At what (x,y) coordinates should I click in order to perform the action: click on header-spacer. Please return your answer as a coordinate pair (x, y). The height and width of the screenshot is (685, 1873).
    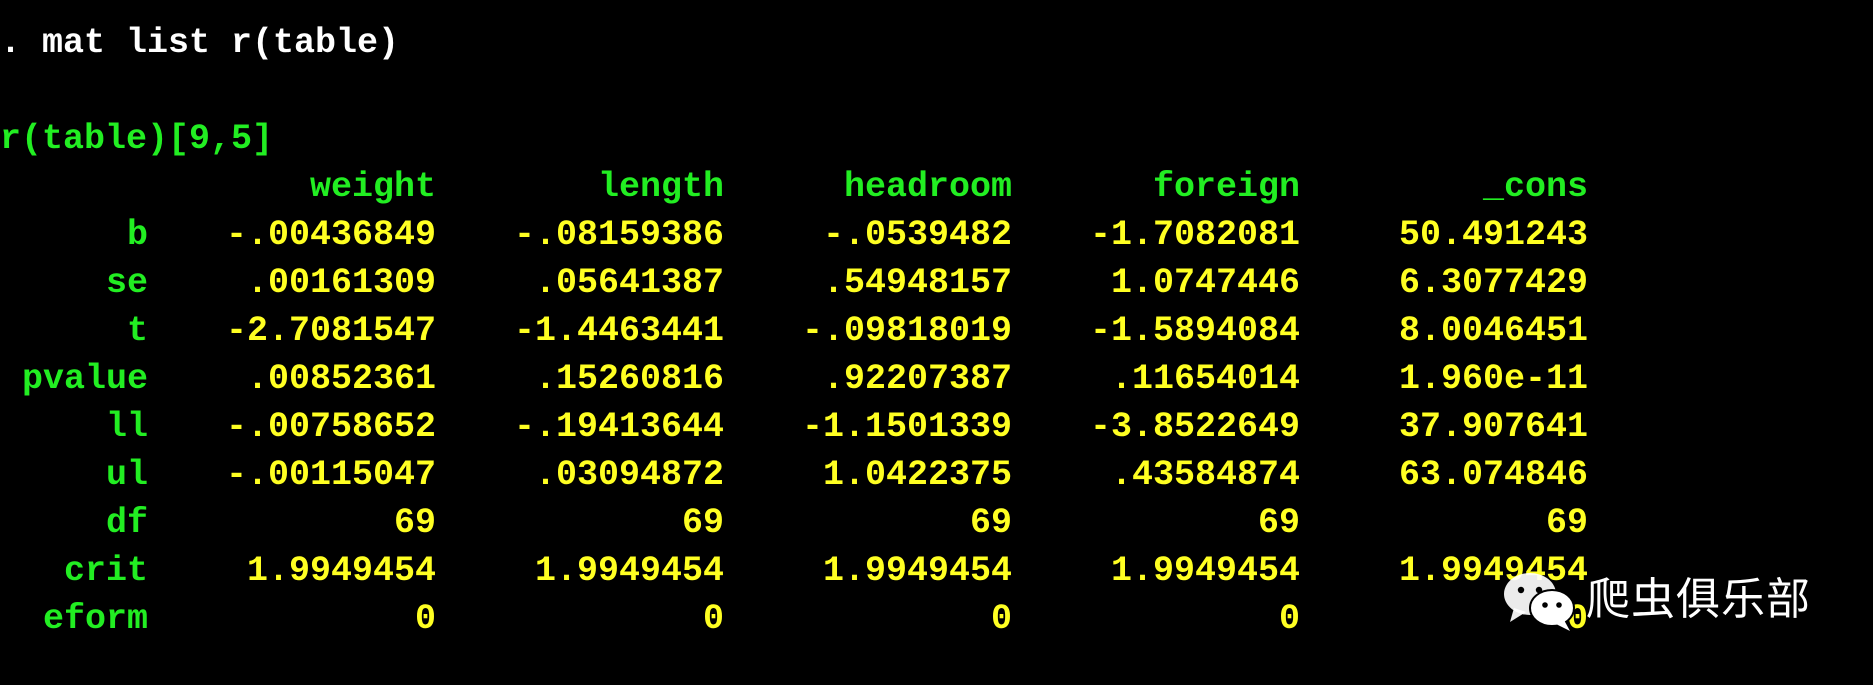
    Looking at the image, I should click on (74, 187).